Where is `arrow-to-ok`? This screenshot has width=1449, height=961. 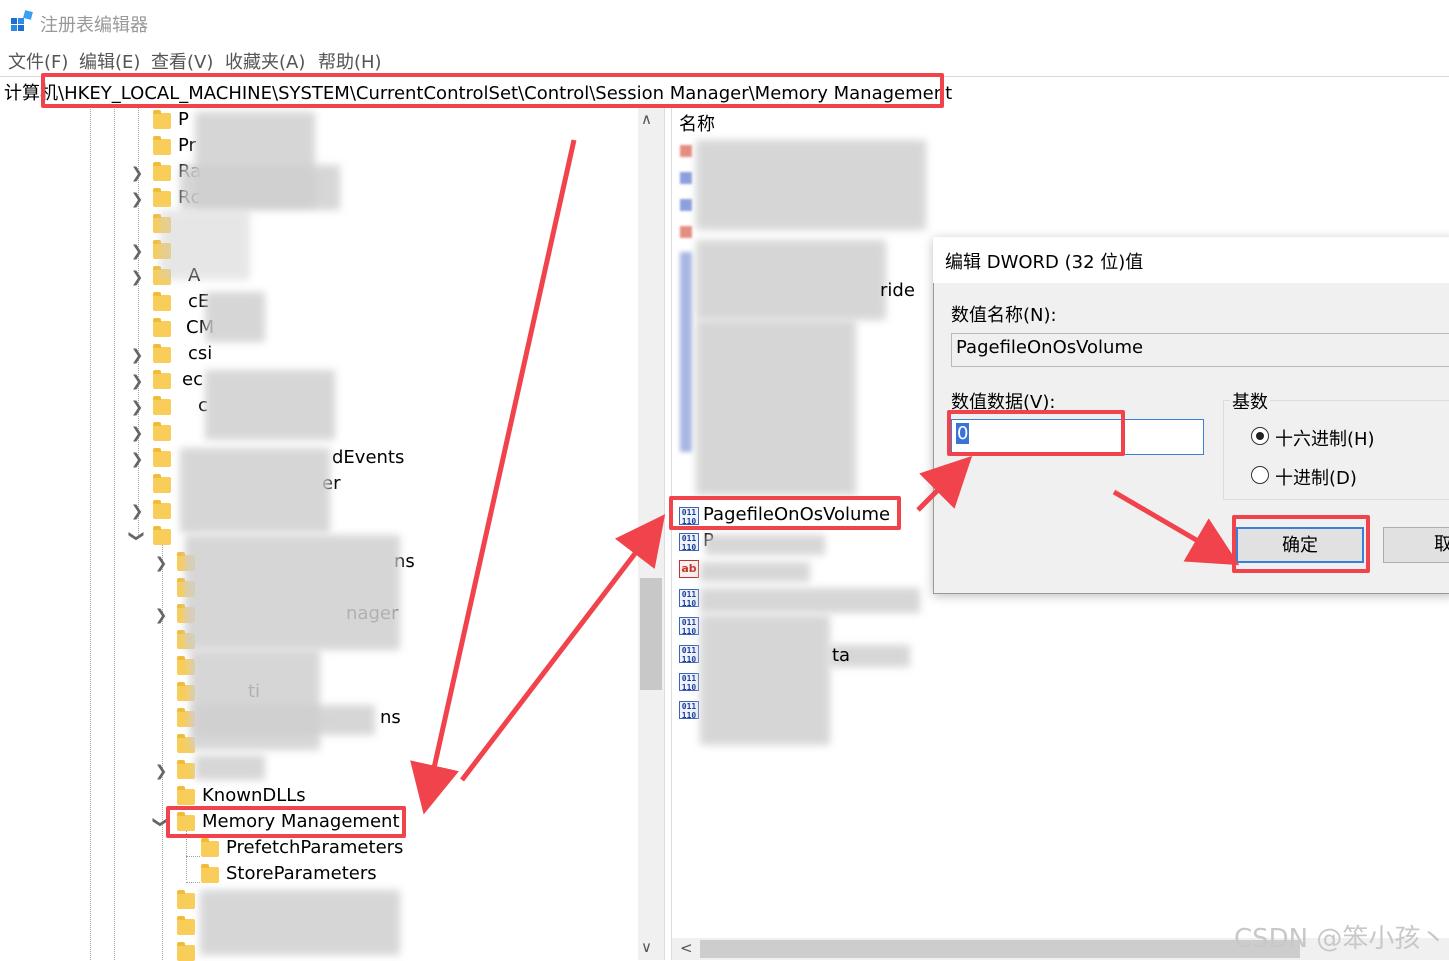
arrow-to-ok is located at coordinates (1176, 527).